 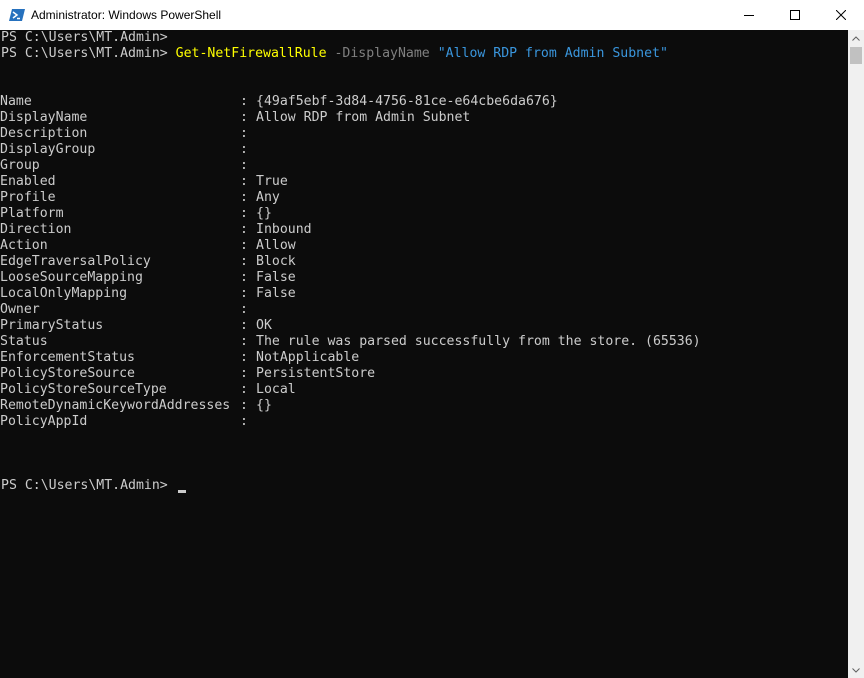 What do you see at coordinates (420, 134) in the screenshot?
I see `property-row: Description:` at bounding box center [420, 134].